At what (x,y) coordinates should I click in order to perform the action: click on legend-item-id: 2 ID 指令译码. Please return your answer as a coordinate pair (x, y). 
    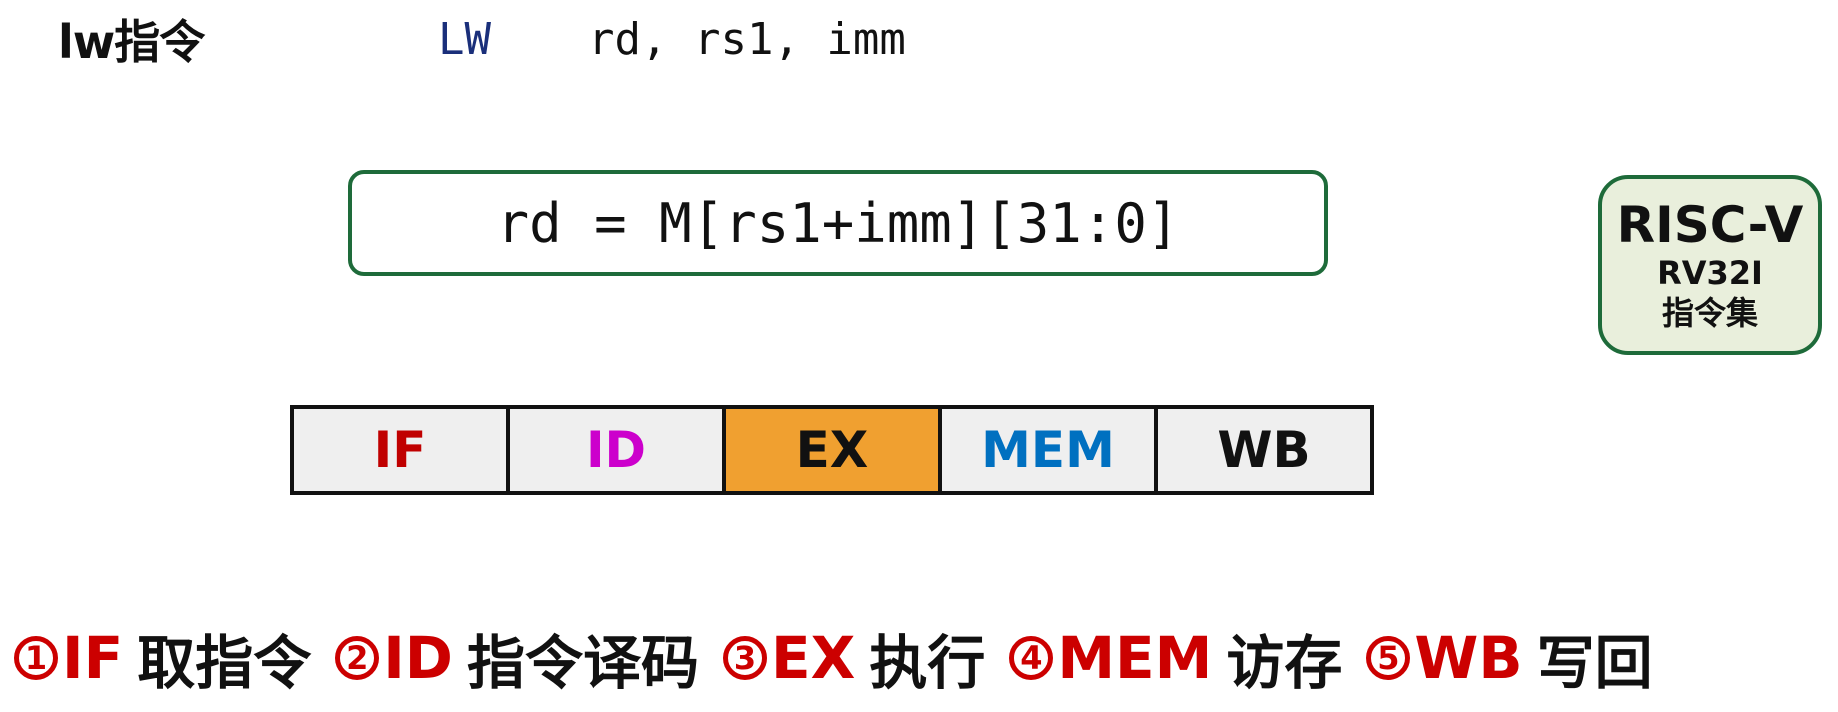
    Looking at the image, I should click on (517, 658).